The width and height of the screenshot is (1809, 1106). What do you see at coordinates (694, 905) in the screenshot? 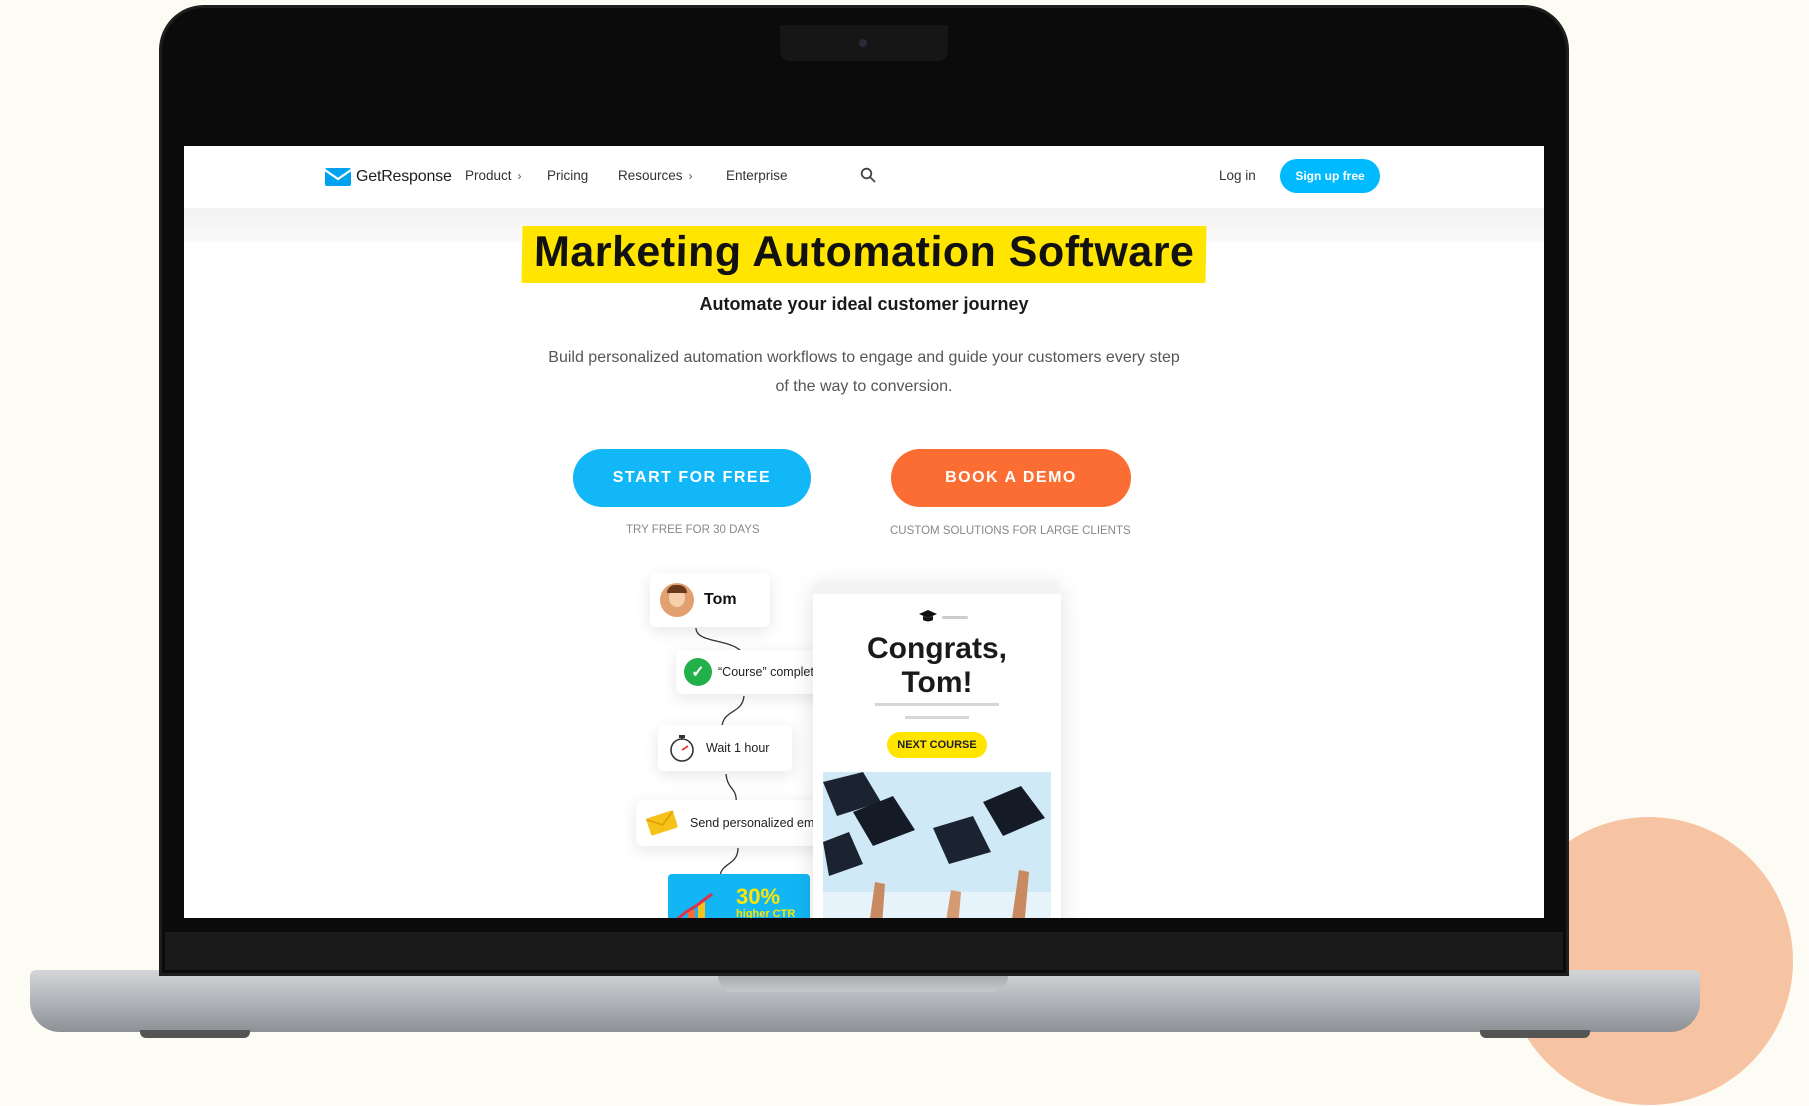
I see `chart-bars-icon` at bounding box center [694, 905].